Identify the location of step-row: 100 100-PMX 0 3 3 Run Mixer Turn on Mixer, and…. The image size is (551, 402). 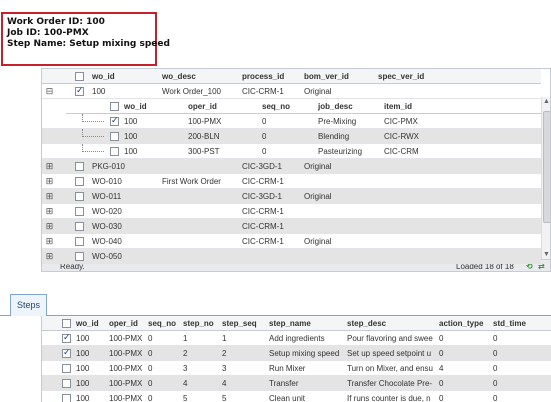
(296, 368).